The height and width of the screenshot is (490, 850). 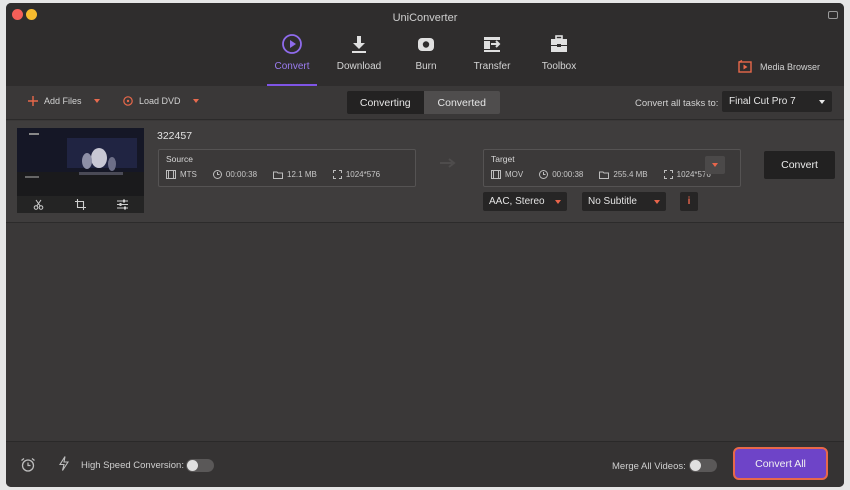 I want to click on thumbnail-tools, so click(x=80, y=204).